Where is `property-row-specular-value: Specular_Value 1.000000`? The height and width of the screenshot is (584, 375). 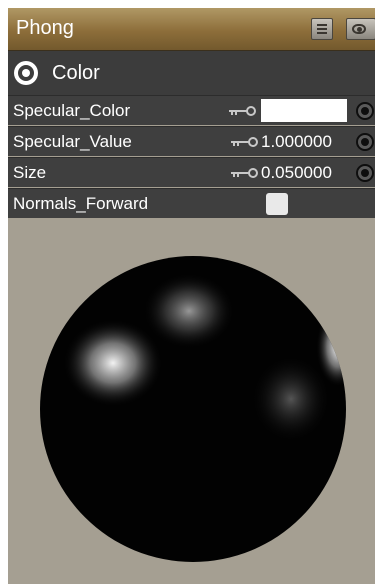
property-row-specular-value: Specular_Value 1.000000 is located at coordinates (191, 141).